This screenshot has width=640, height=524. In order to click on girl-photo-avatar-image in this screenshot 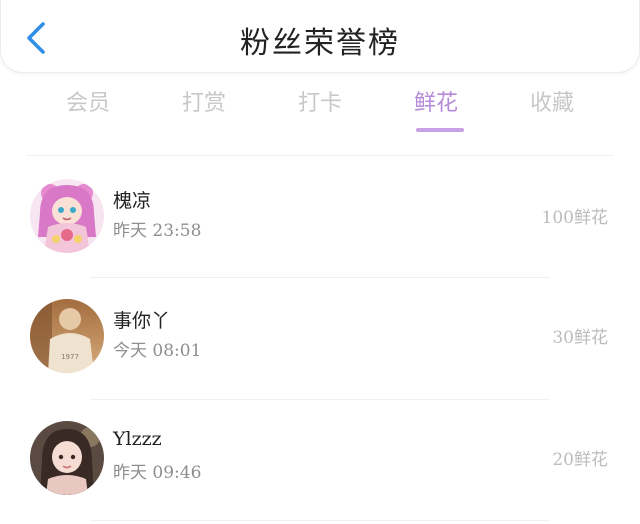, I will do `click(67, 458)`.